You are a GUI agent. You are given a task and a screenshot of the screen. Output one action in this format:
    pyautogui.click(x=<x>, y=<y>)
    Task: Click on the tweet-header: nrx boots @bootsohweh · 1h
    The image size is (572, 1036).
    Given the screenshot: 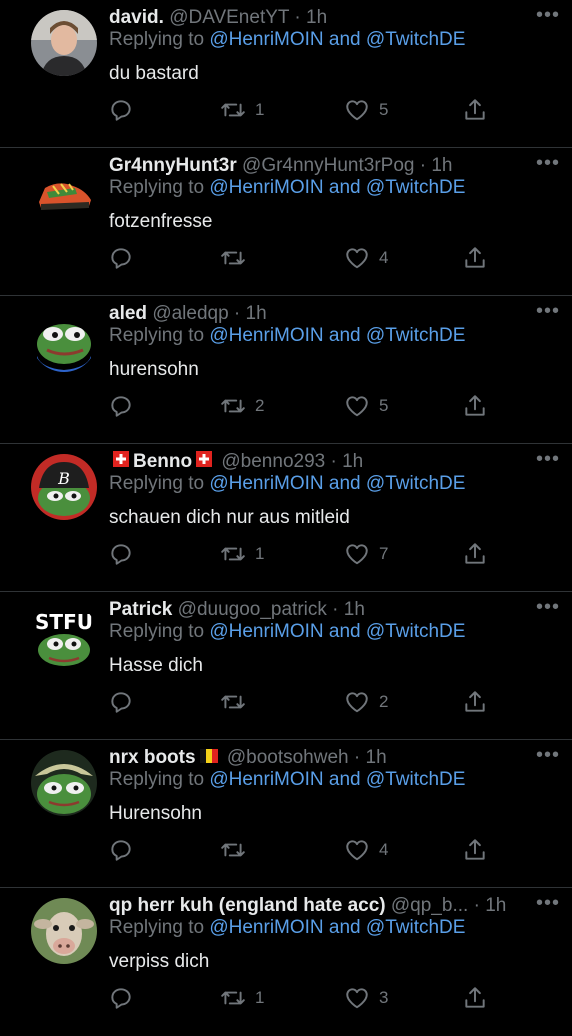 What is the action you would take?
    pyautogui.click(x=248, y=758)
    